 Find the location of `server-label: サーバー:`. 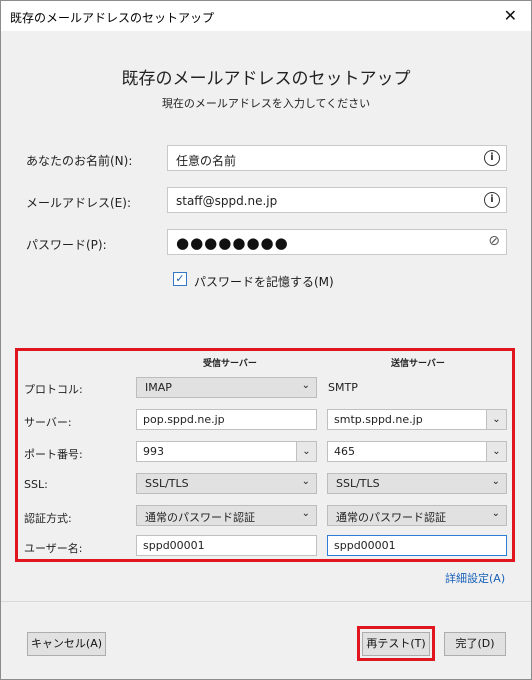

server-label: サーバー: is located at coordinates (48, 422).